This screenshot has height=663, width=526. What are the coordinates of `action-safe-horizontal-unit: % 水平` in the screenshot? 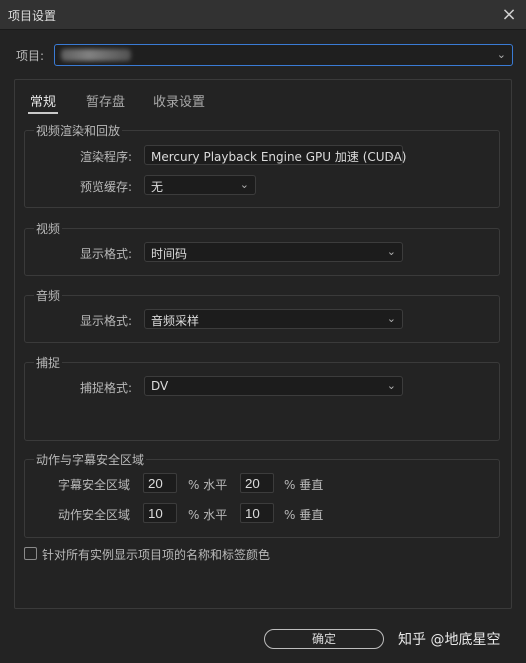 It's located at (208, 515).